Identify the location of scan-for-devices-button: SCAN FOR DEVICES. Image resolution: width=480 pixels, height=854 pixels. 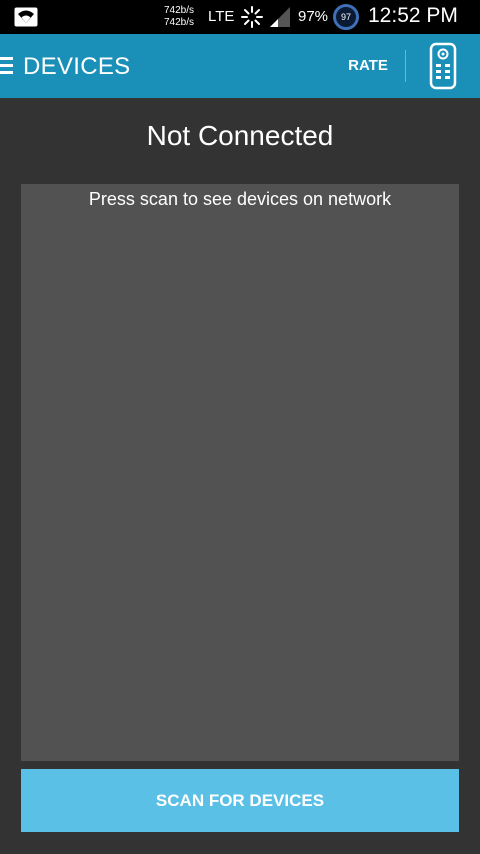
(240, 800).